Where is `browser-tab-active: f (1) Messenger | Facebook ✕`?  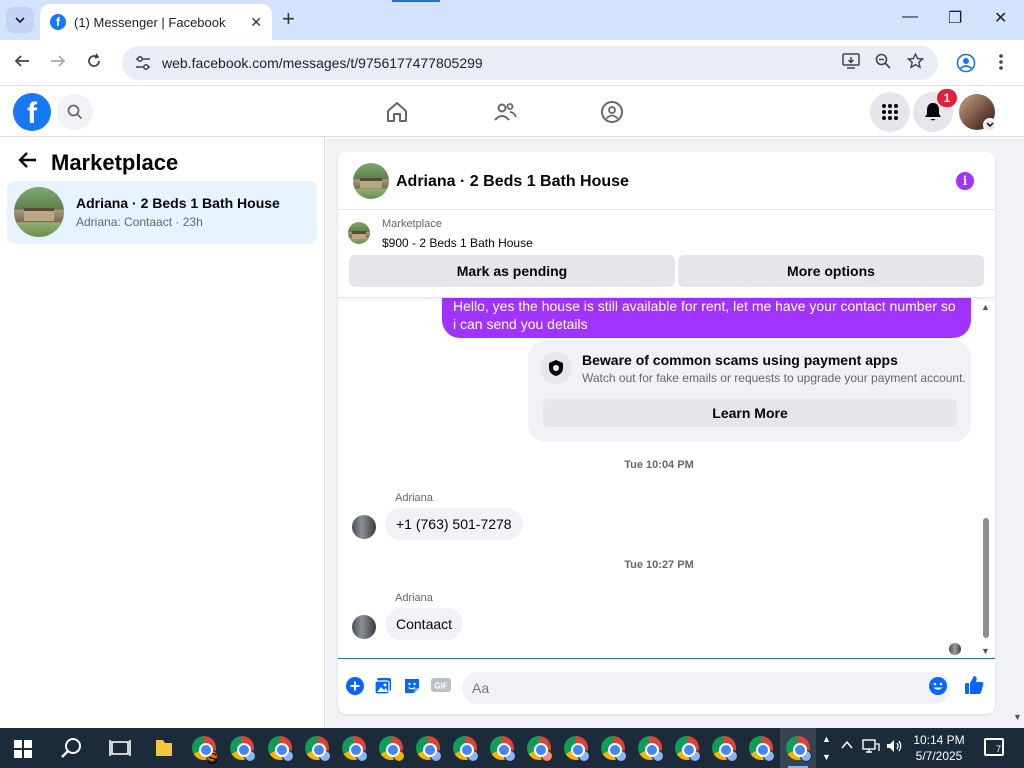
browser-tab-active: f (1) Messenger | Facebook ✕ is located at coordinates (156, 22).